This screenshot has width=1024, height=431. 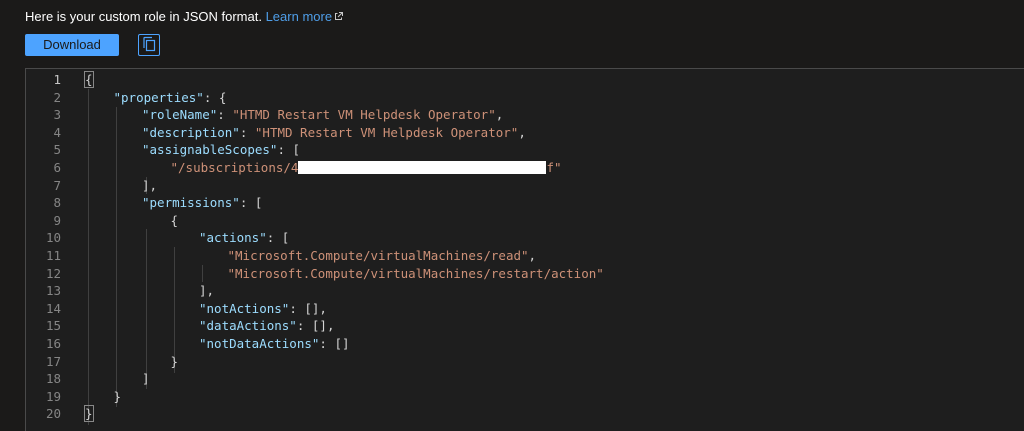 What do you see at coordinates (525, 344) in the screenshot?
I see `code-line: 16 "notDataActions": []` at bounding box center [525, 344].